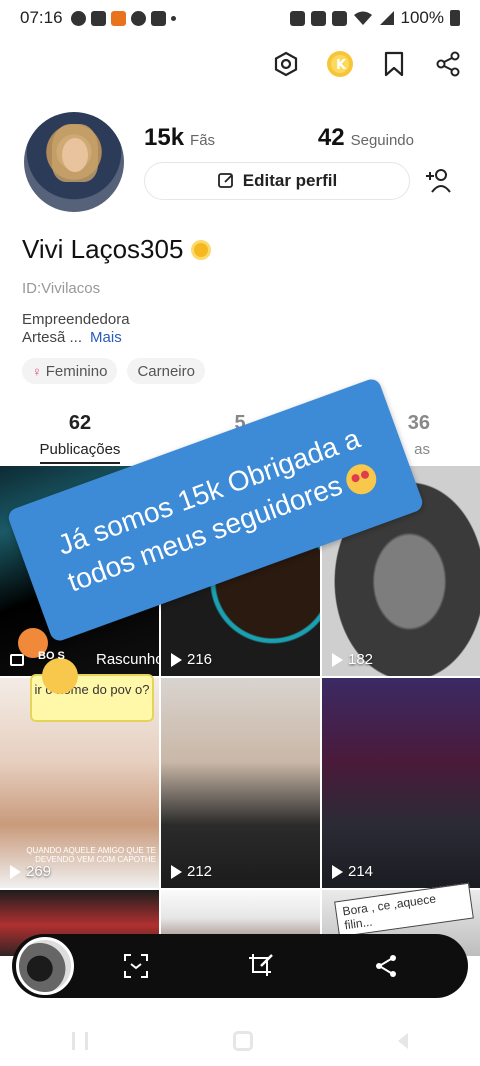 The width and height of the screenshot is (480, 1066). I want to click on screenshot-thumbnail, so click(45, 966).